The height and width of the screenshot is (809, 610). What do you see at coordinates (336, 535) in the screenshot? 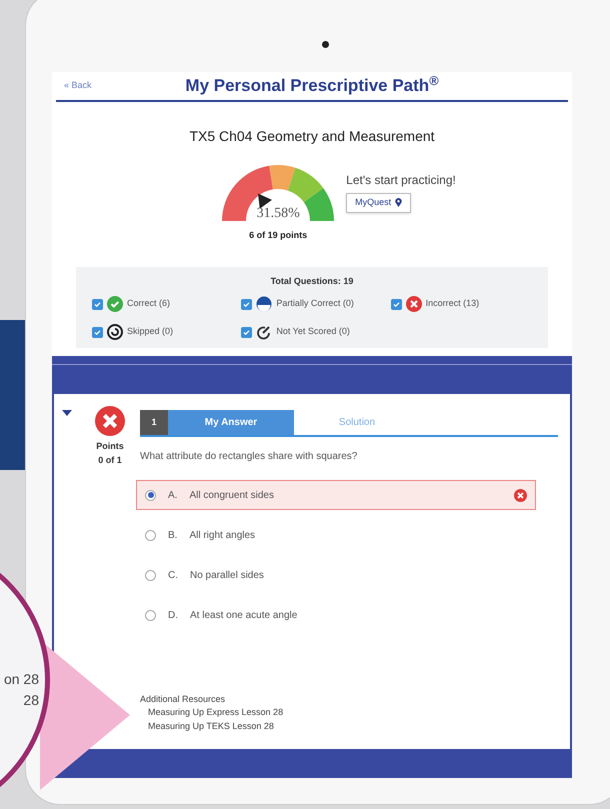
I see `answer-option: B. All right angles` at bounding box center [336, 535].